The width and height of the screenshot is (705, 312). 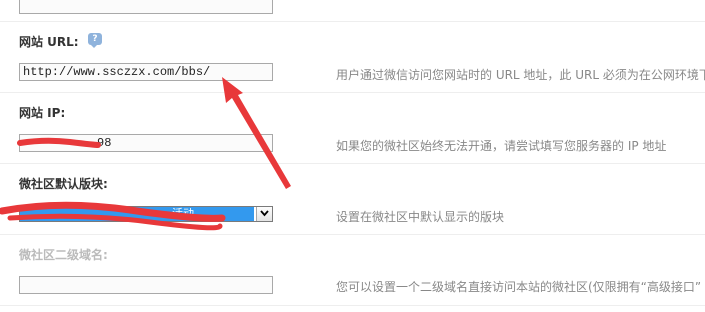 What do you see at coordinates (95, 40) in the screenshot?
I see `help-icon: ?` at bounding box center [95, 40].